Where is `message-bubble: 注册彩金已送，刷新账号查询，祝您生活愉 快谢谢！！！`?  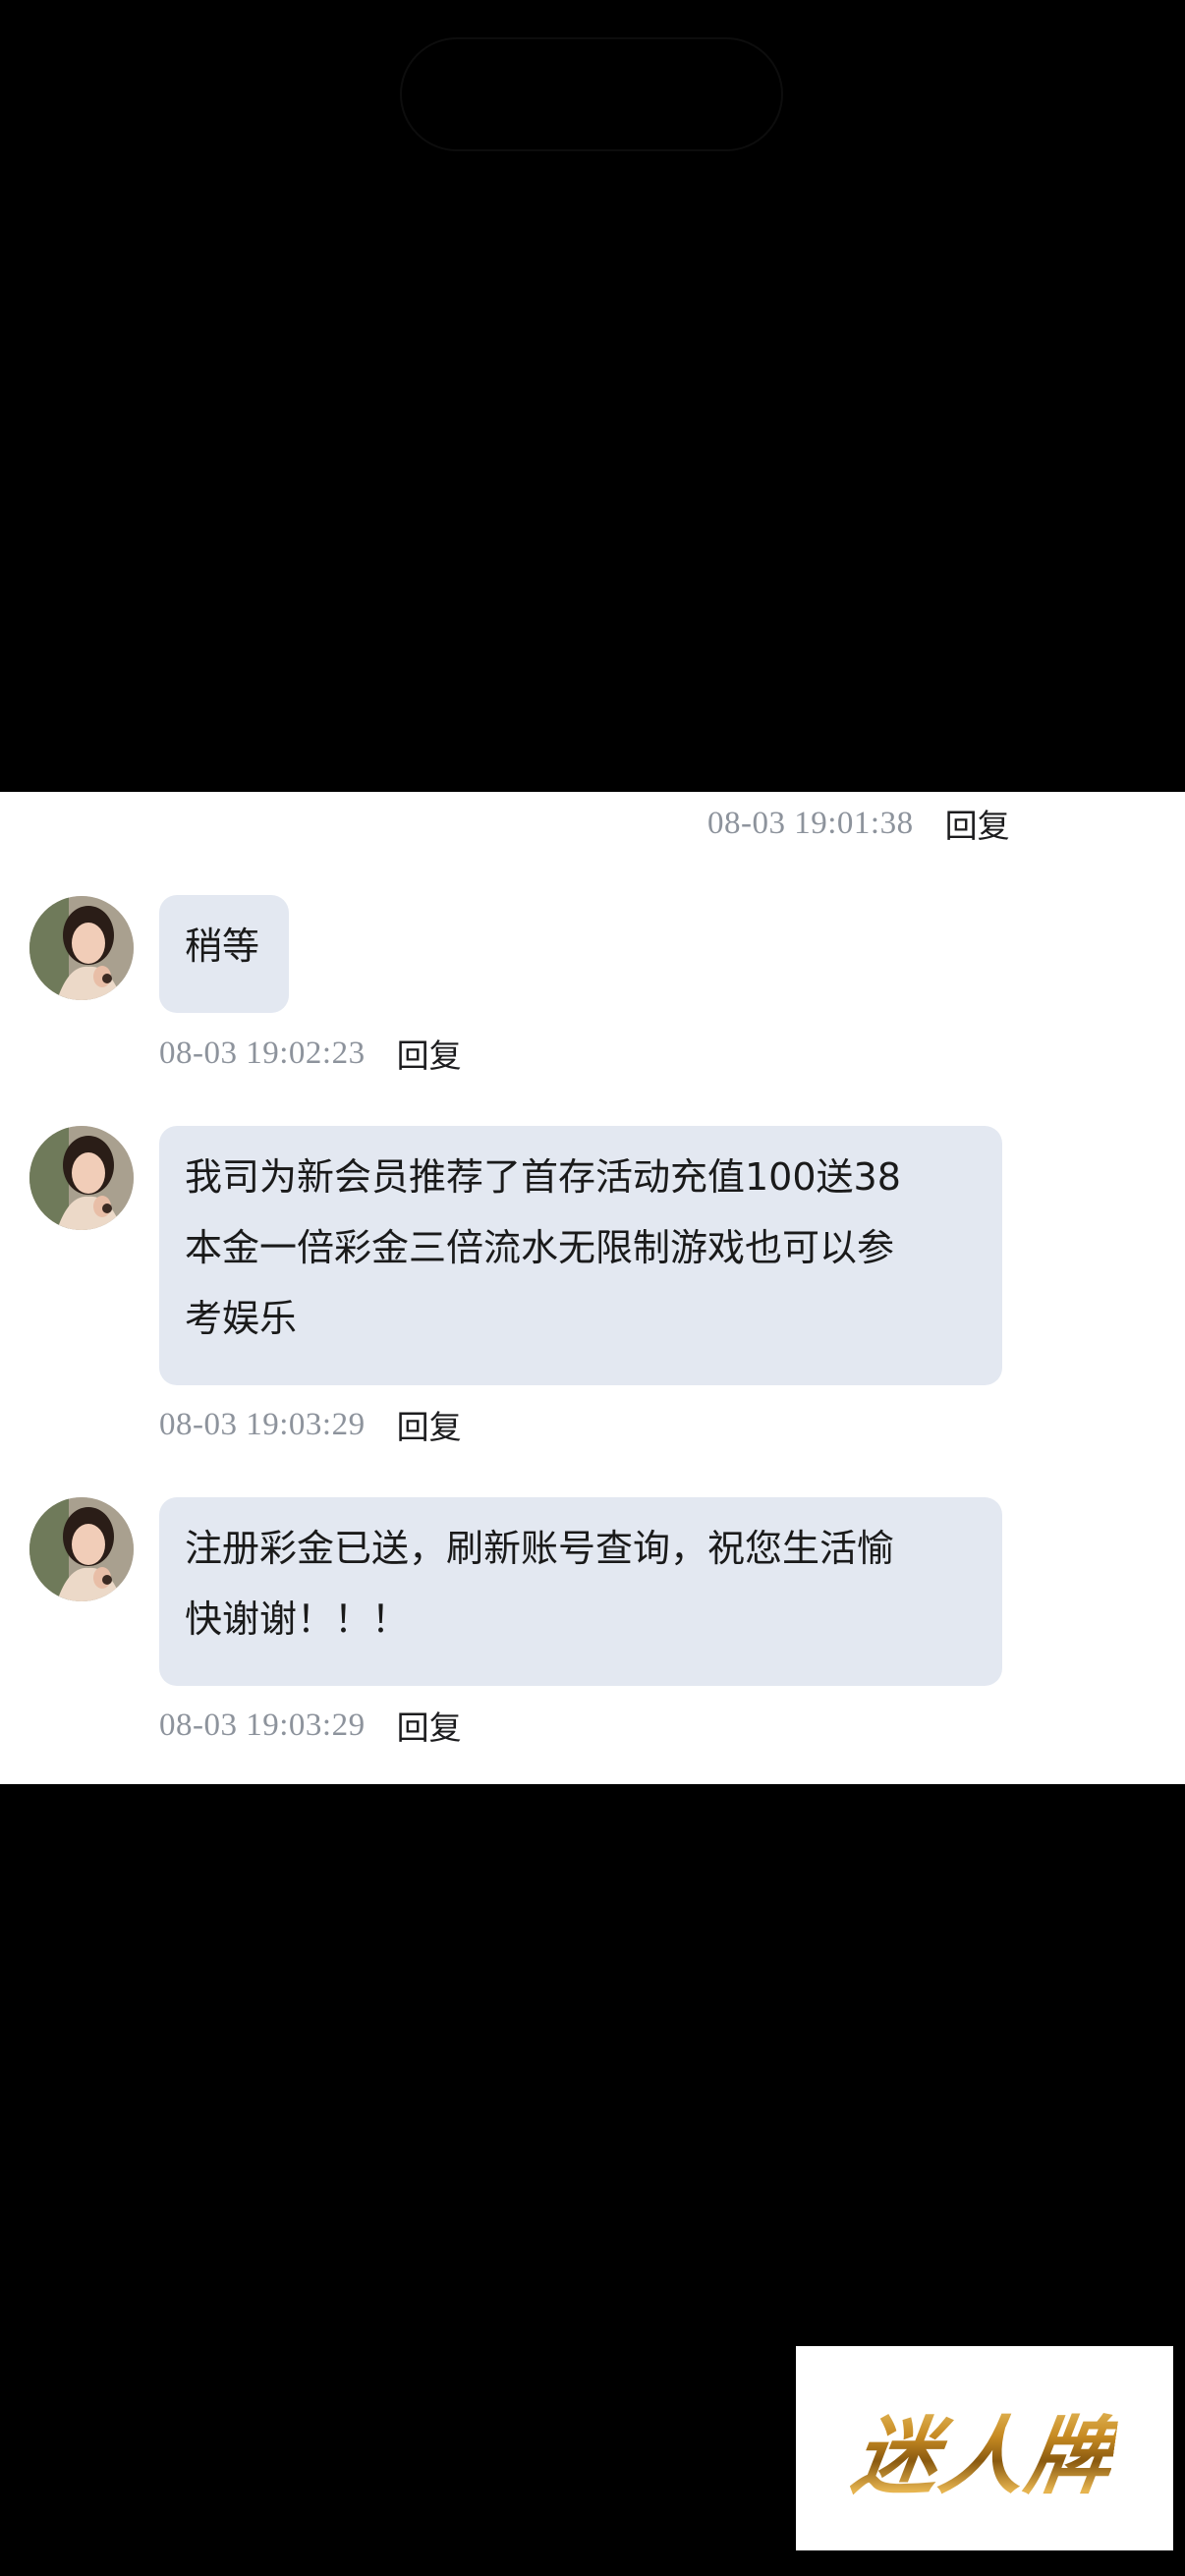 message-bubble: 注册彩金已送，刷新账号查询，祝您生活愉 快谢谢！！！ is located at coordinates (581, 1591).